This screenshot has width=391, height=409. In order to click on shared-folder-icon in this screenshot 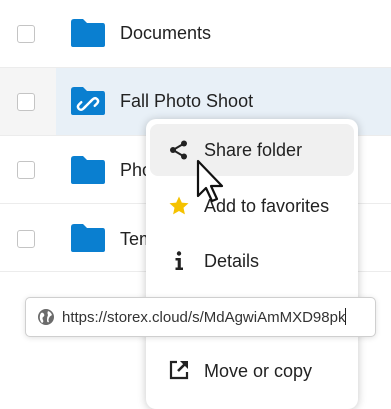, I will do `click(88, 101)`.